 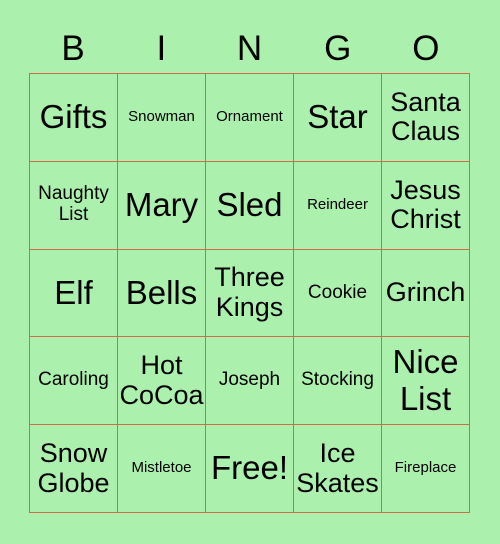 What do you see at coordinates (74, 381) in the screenshot?
I see `bingo-cell: Caroling` at bounding box center [74, 381].